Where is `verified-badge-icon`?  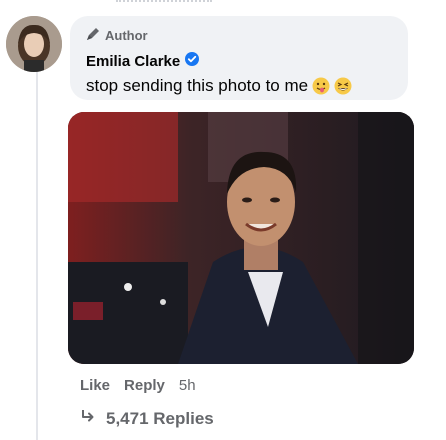
verified-badge-icon is located at coordinates (192, 61).